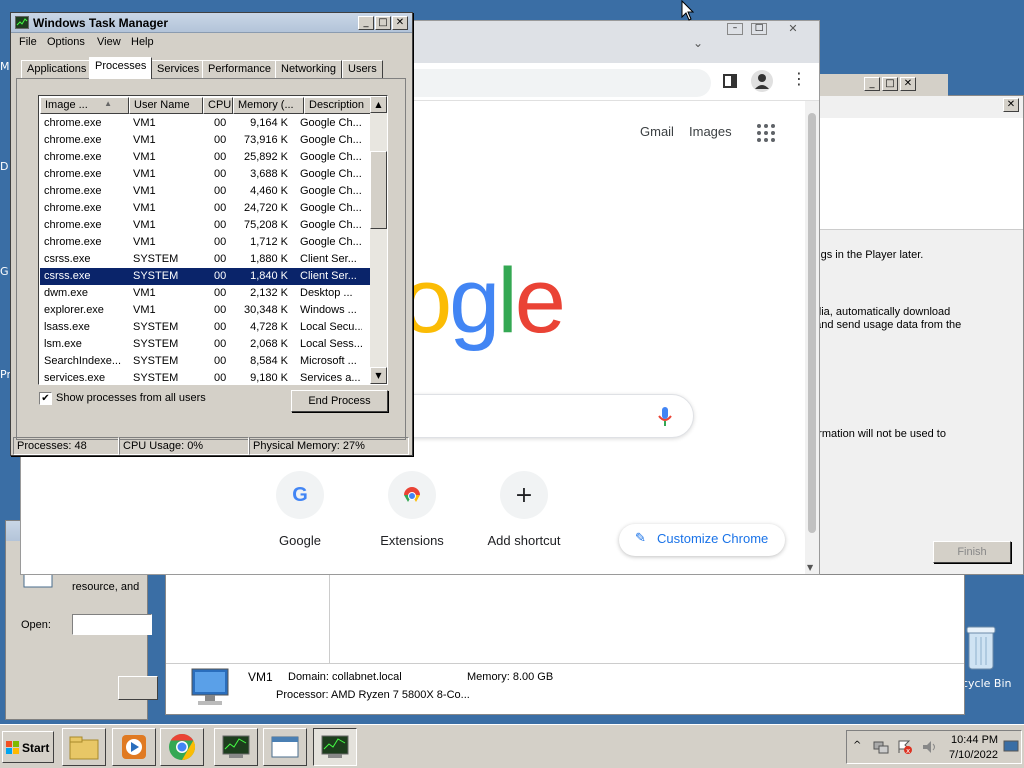 The image size is (1024, 768). I want to click on task-manager-title-bar: Windows Task Manager _ □ ✕, so click(211, 23).